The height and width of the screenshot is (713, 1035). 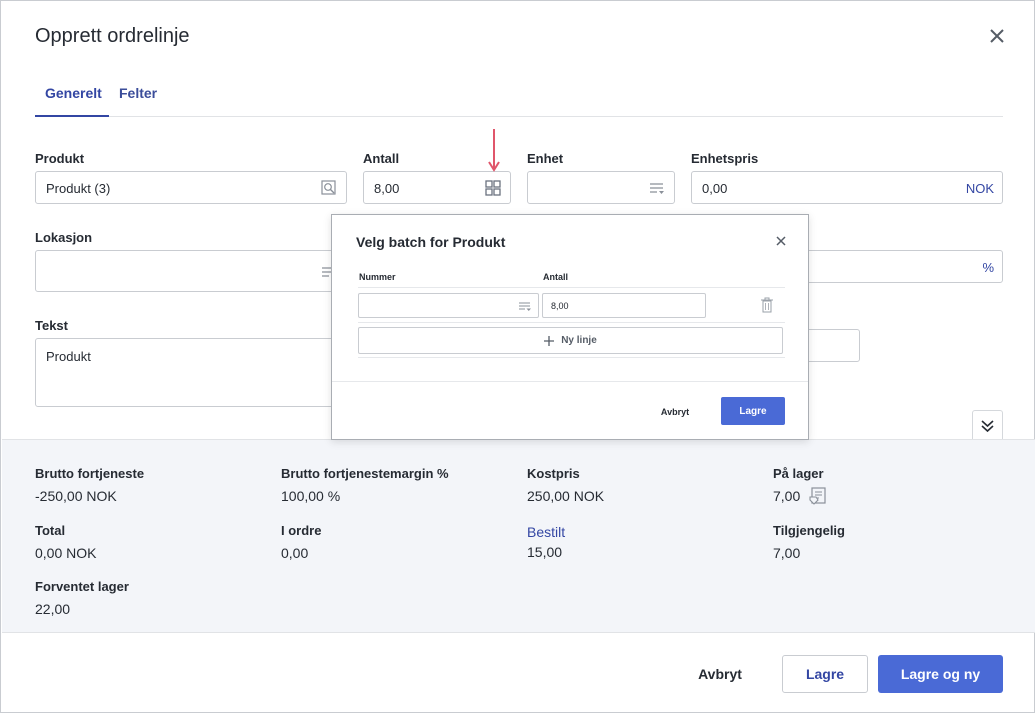 What do you see at coordinates (78, 188) in the screenshot?
I see `produkt-value: Produkt (3)` at bounding box center [78, 188].